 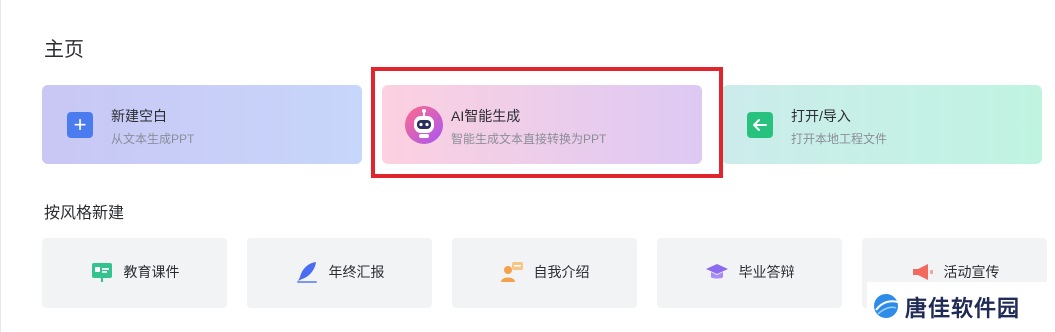 I want to click on robot-icon, so click(x=424, y=125).